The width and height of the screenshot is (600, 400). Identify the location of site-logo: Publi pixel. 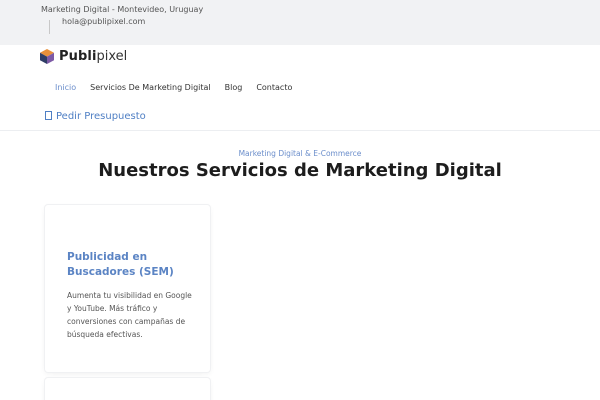
(83, 56).